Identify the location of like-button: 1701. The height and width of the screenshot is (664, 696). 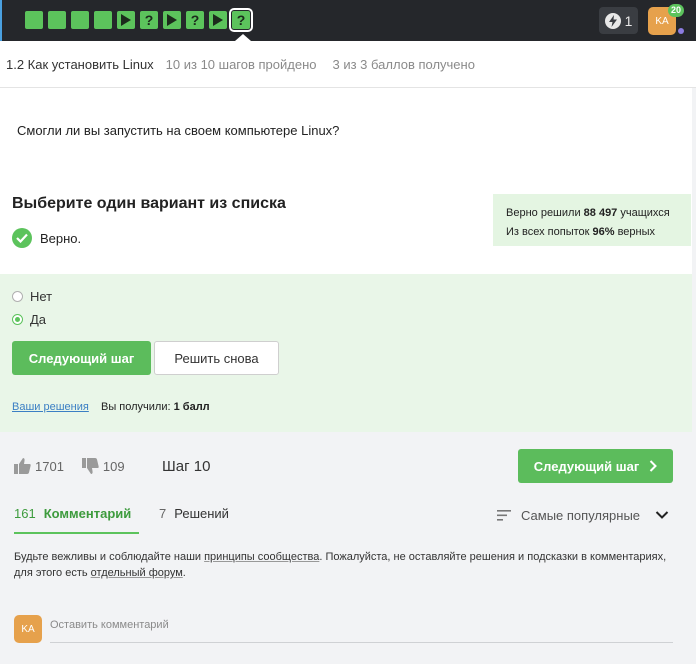
(39, 466).